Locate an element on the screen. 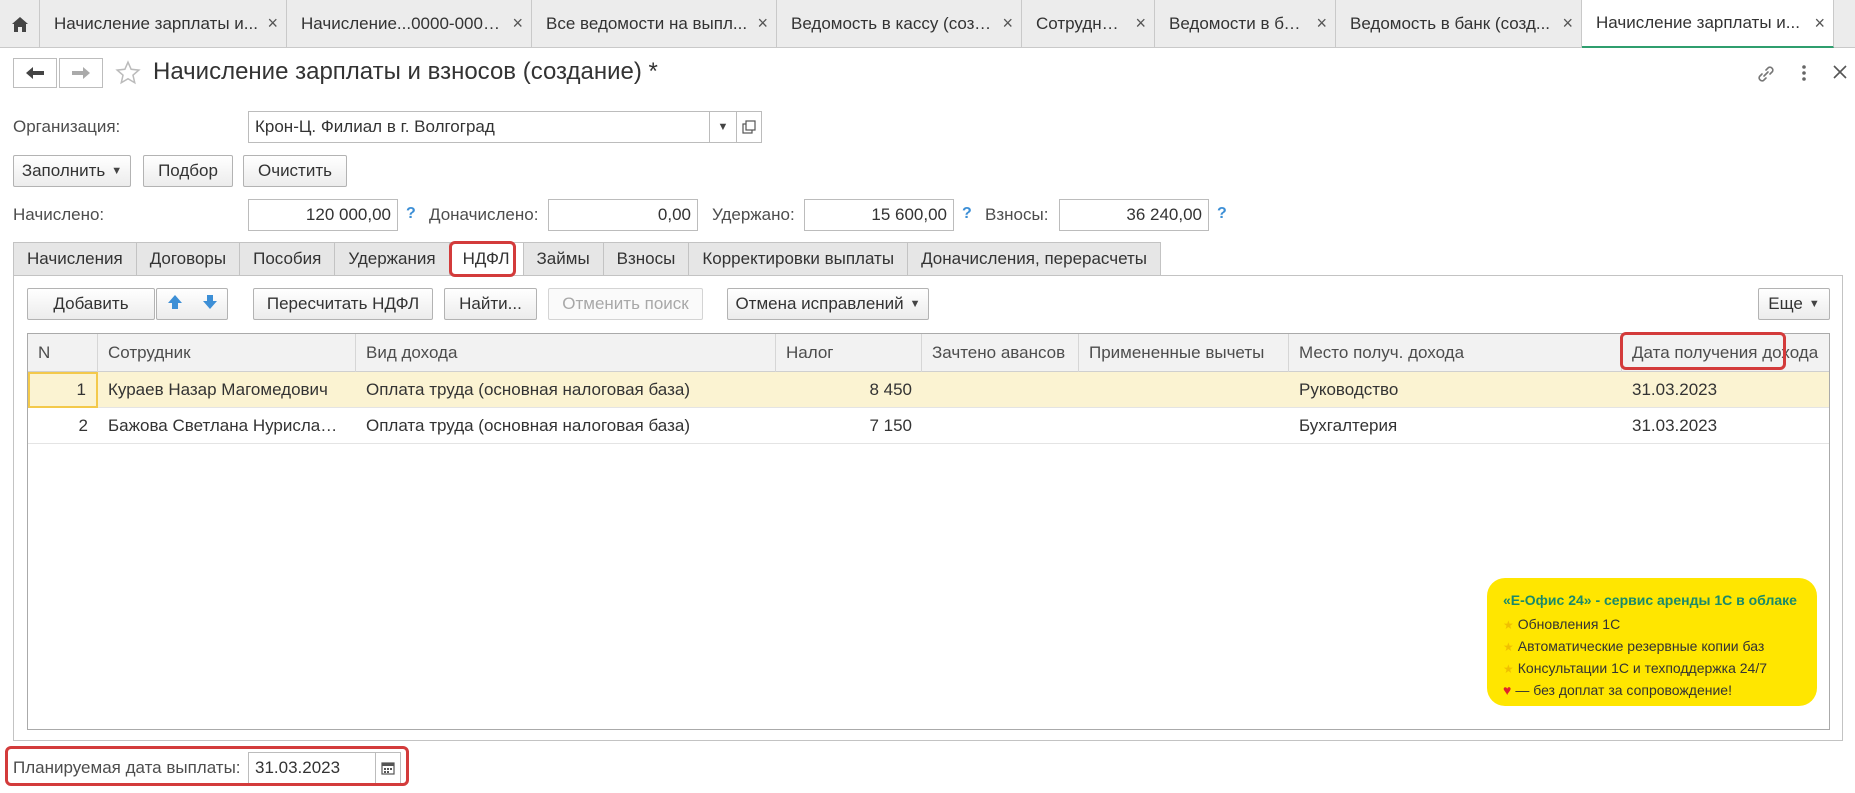  window-tab: Все ведомости на выпл... × is located at coordinates (654, 24).